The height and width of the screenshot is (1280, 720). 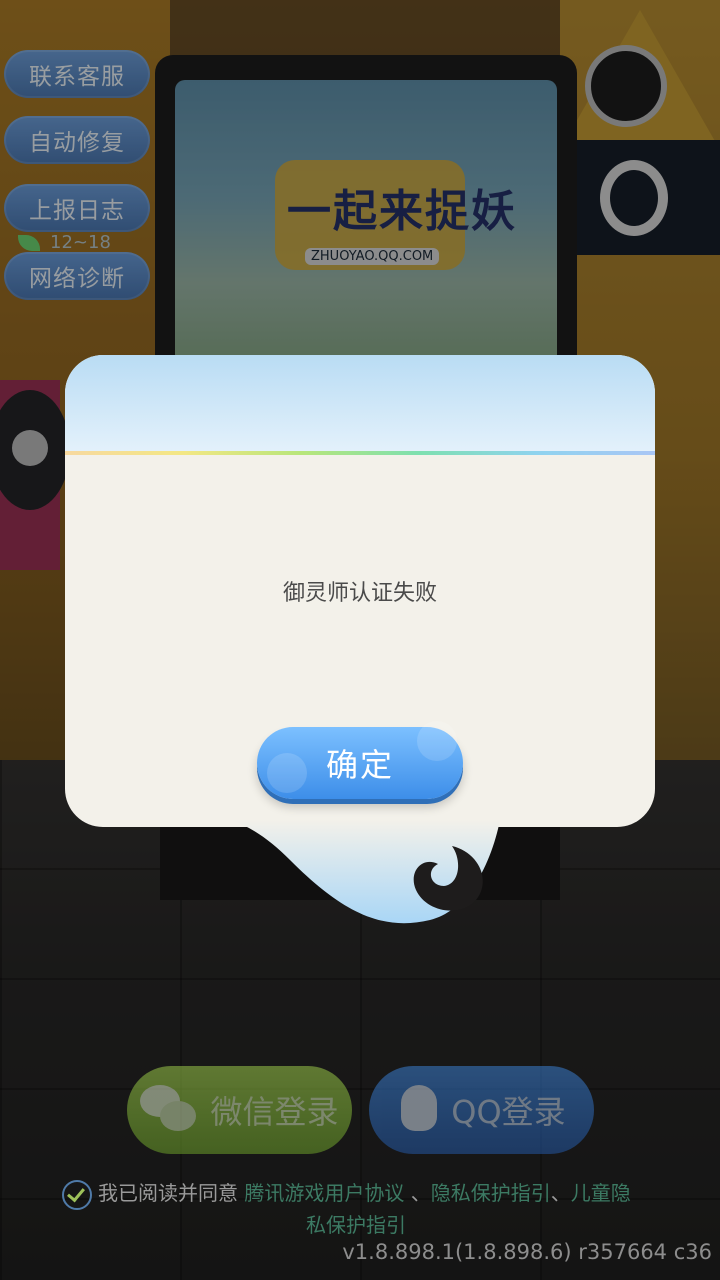 What do you see at coordinates (77, 74) in the screenshot?
I see `customer-service-button: 联系客服` at bounding box center [77, 74].